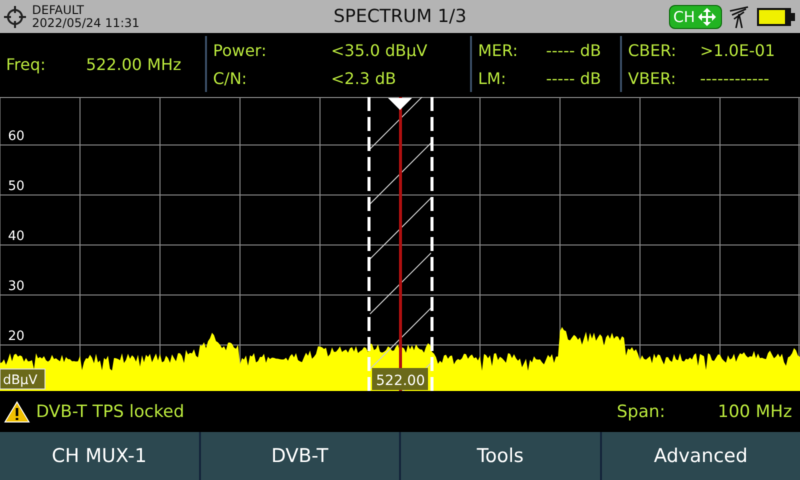 The image size is (800, 480). Describe the element at coordinates (240, 50) in the screenshot. I see `measurement-label: Power:` at that location.